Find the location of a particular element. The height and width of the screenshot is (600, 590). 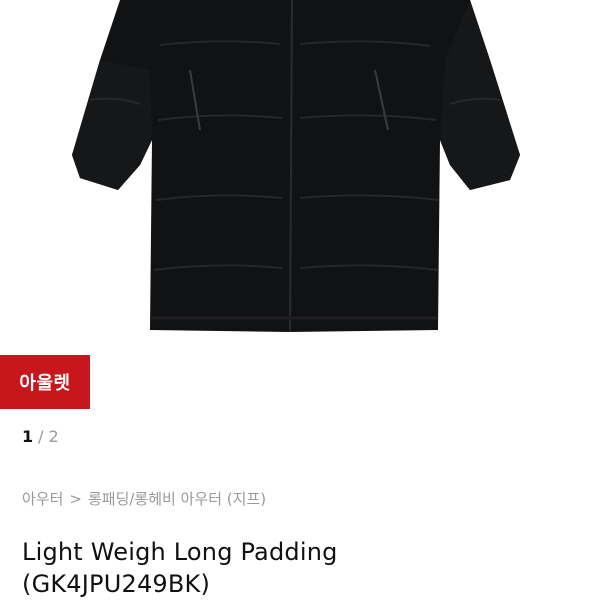

breadcrumb-category: 아우터 is located at coordinates (42, 499).